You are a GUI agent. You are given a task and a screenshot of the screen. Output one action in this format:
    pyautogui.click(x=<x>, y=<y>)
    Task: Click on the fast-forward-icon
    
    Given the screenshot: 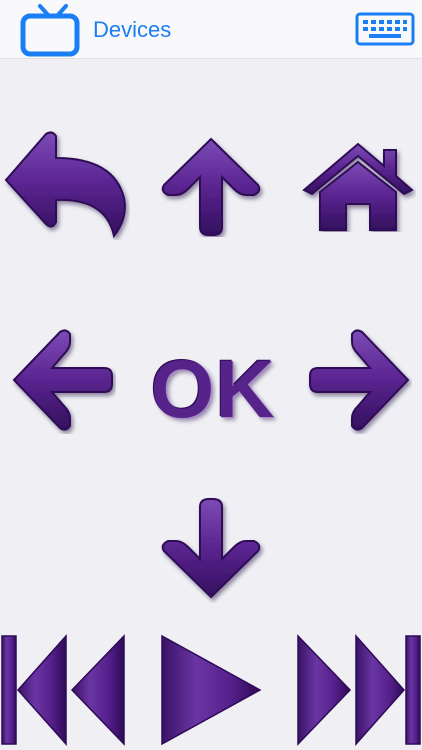 What is the action you would take?
    pyautogui.click(x=358, y=690)
    